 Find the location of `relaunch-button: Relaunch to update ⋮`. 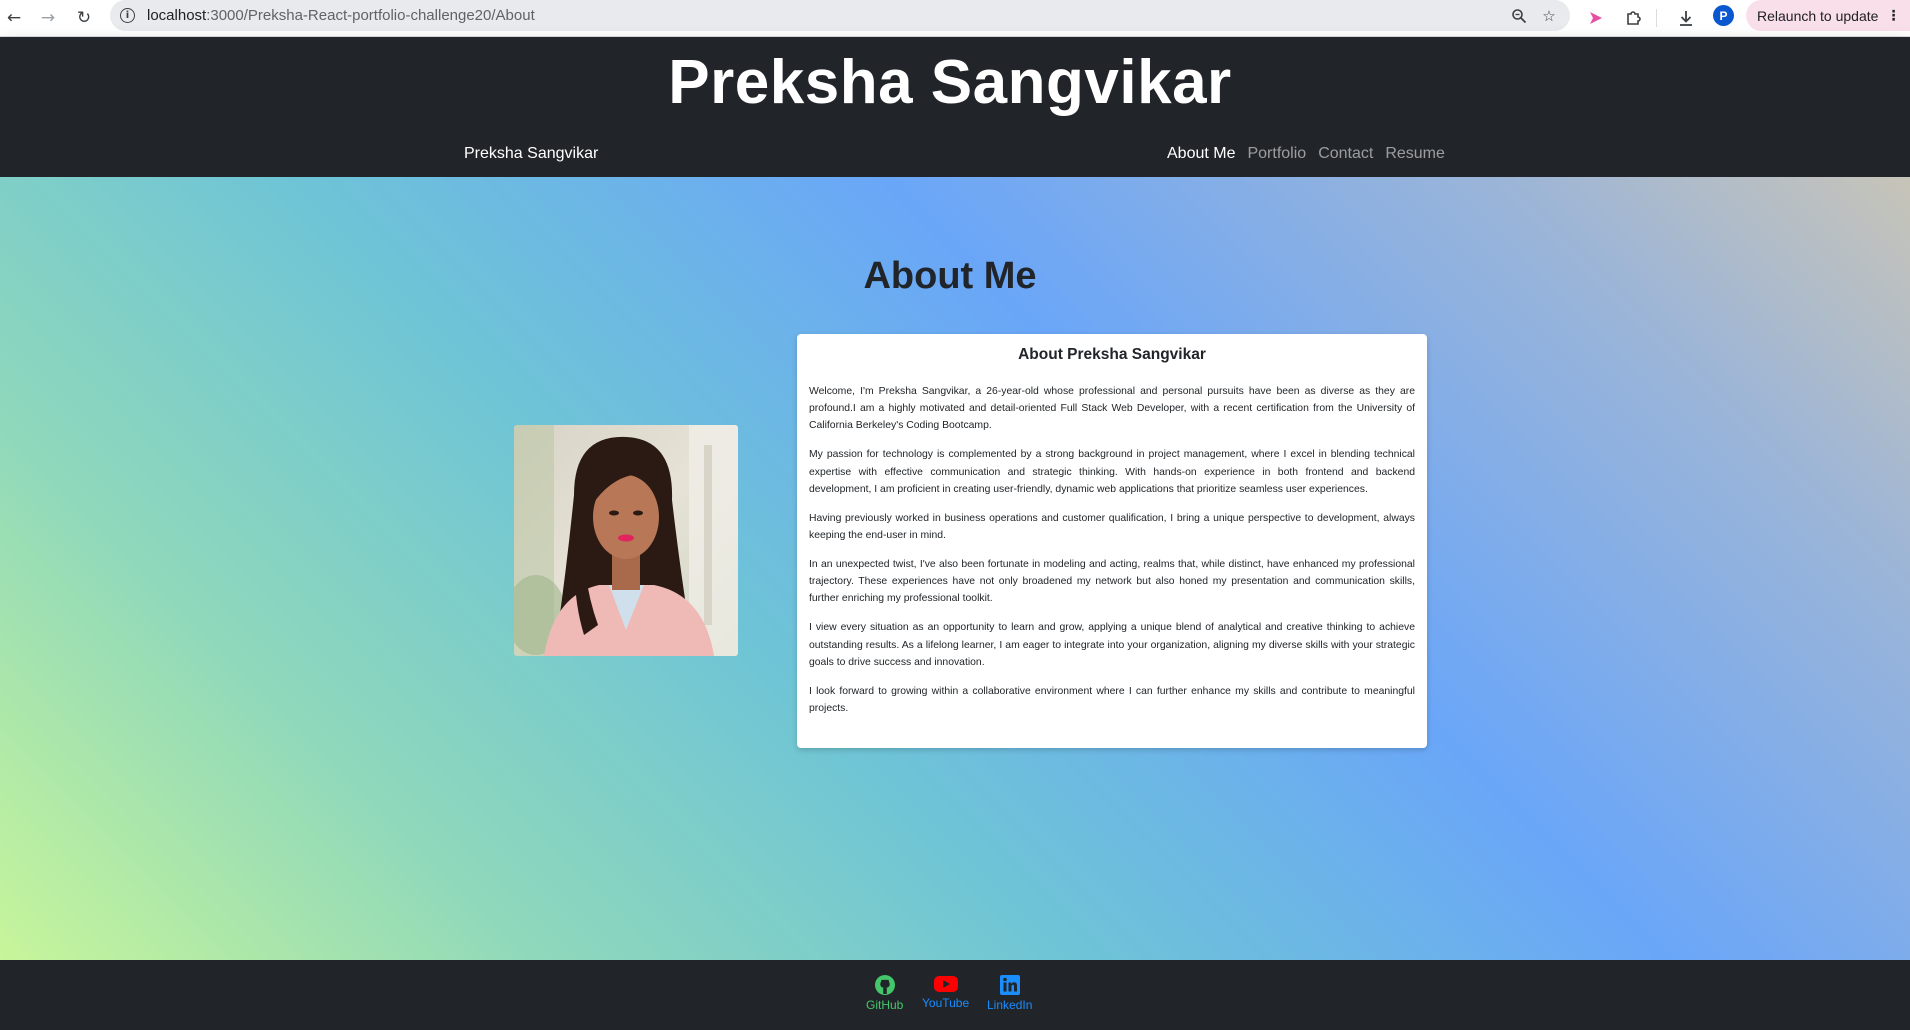

relaunch-button: Relaunch to update ⋮ is located at coordinates (1828, 15).